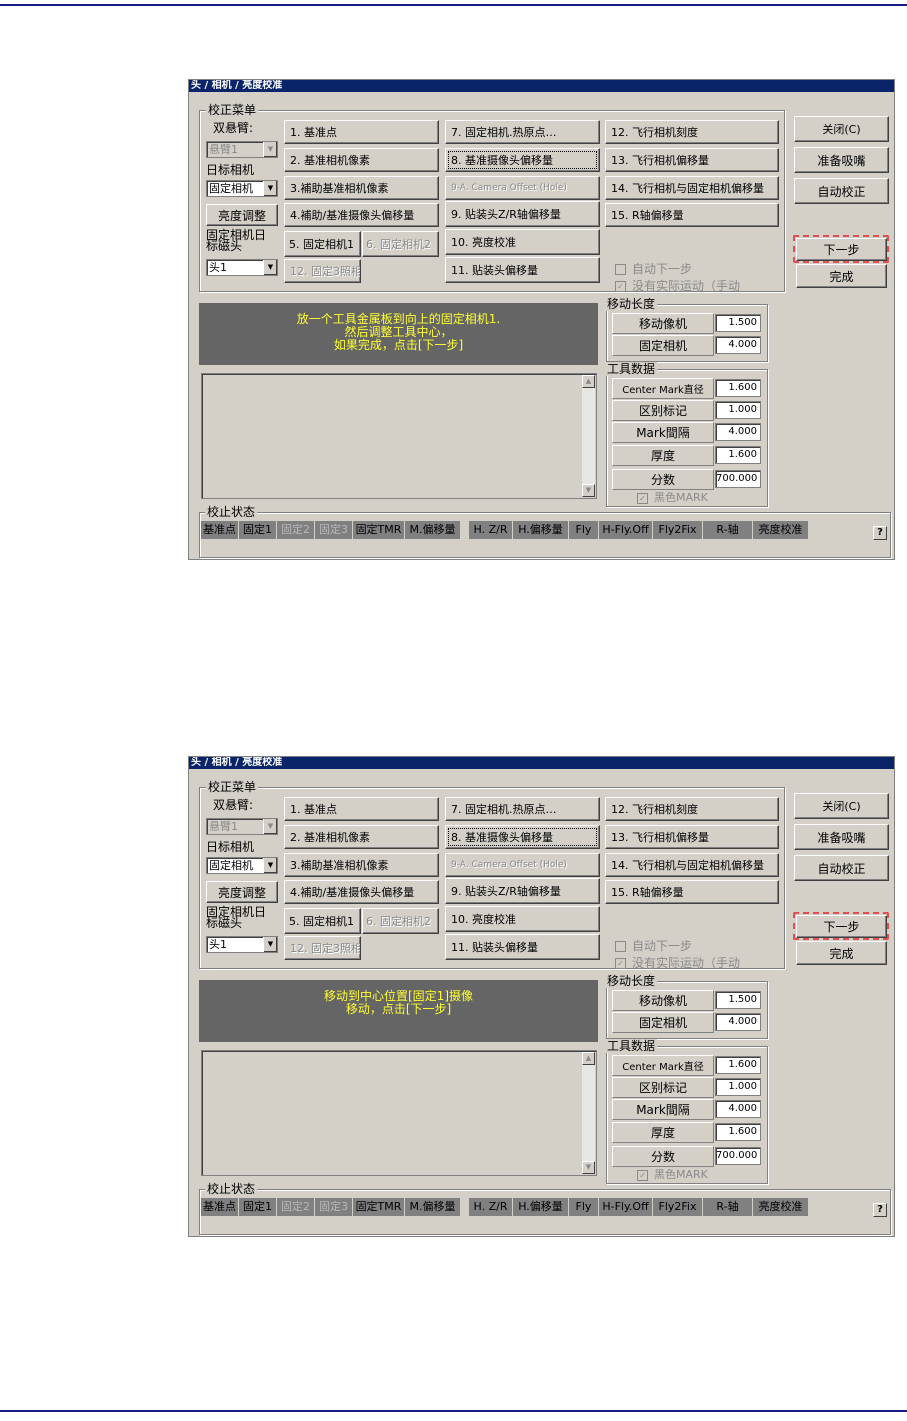  What do you see at coordinates (663, 1087) in the screenshot?
I see `distinct-mark-label: 区别标记` at bounding box center [663, 1087].